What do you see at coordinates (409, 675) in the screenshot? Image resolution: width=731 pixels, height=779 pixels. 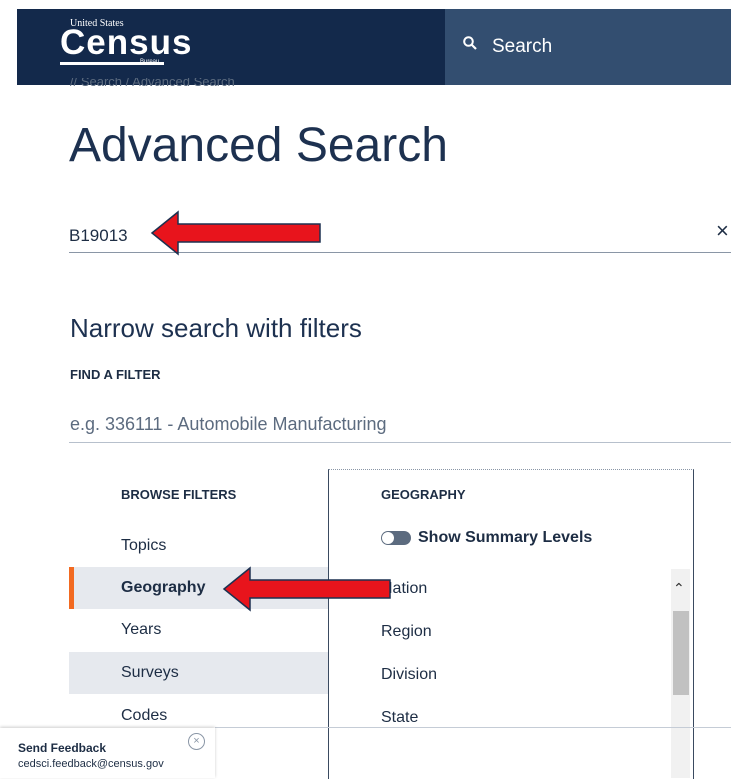 I see `geo-item-division: Division` at bounding box center [409, 675].